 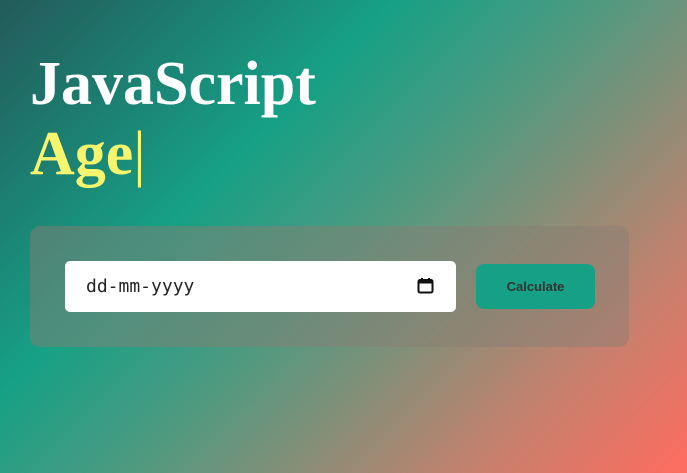 I want to click on calendar-icon, so click(x=425, y=285).